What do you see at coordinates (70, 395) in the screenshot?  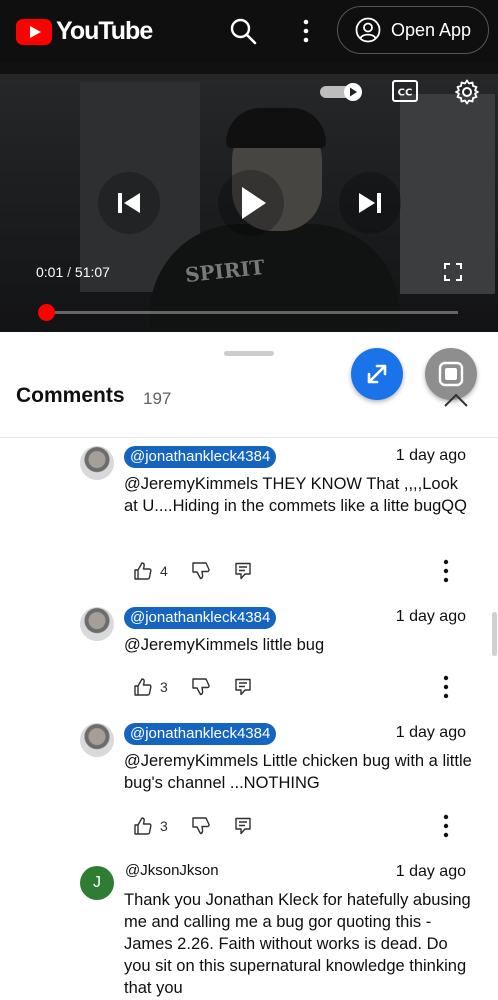 I see `comments-title: Comments` at bounding box center [70, 395].